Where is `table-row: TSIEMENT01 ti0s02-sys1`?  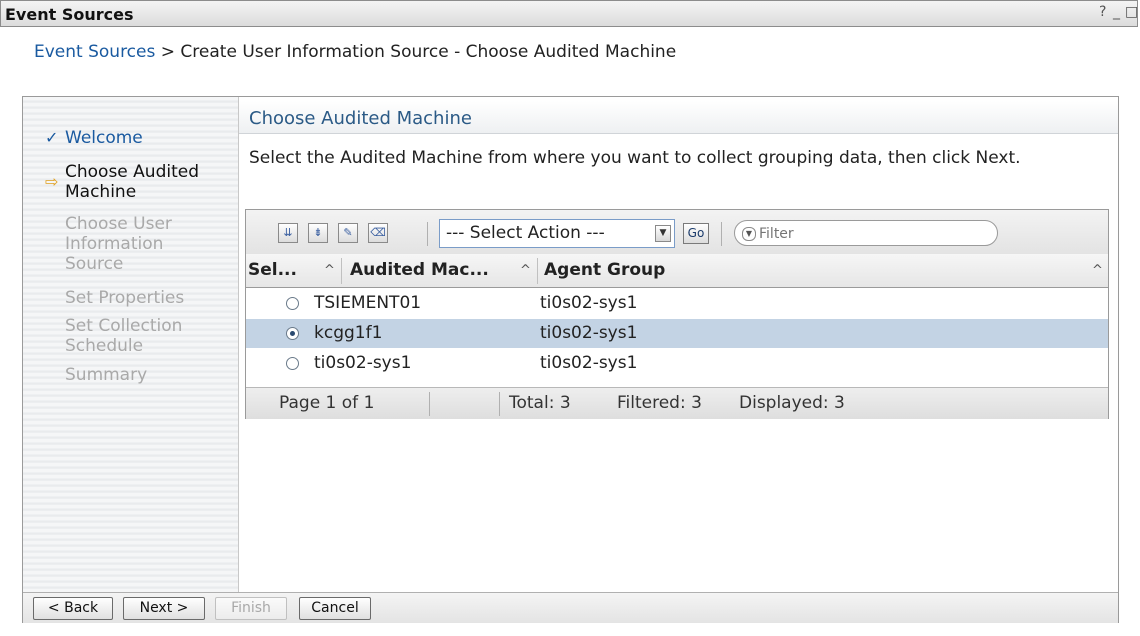 table-row: TSIEMENT01 ti0s02-sys1 is located at coordinates (677, 303).